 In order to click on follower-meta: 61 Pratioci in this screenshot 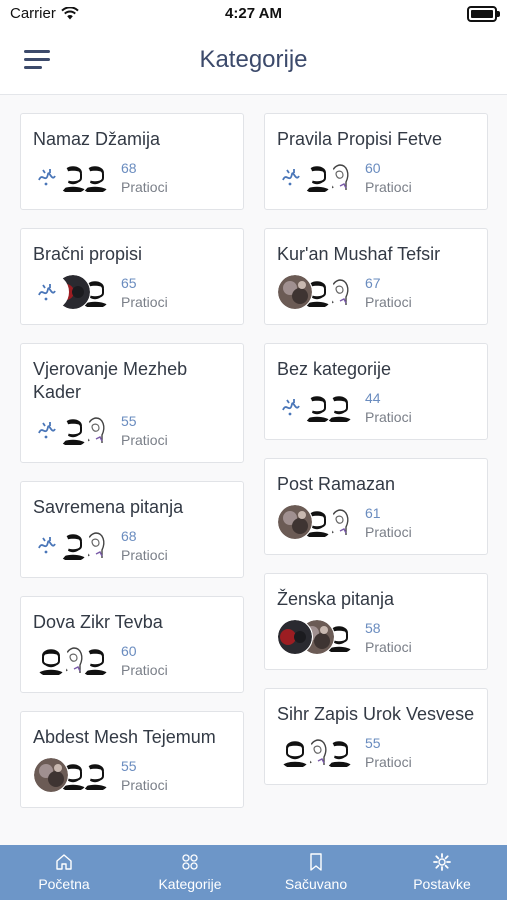, I will do `click(388, 523)`.